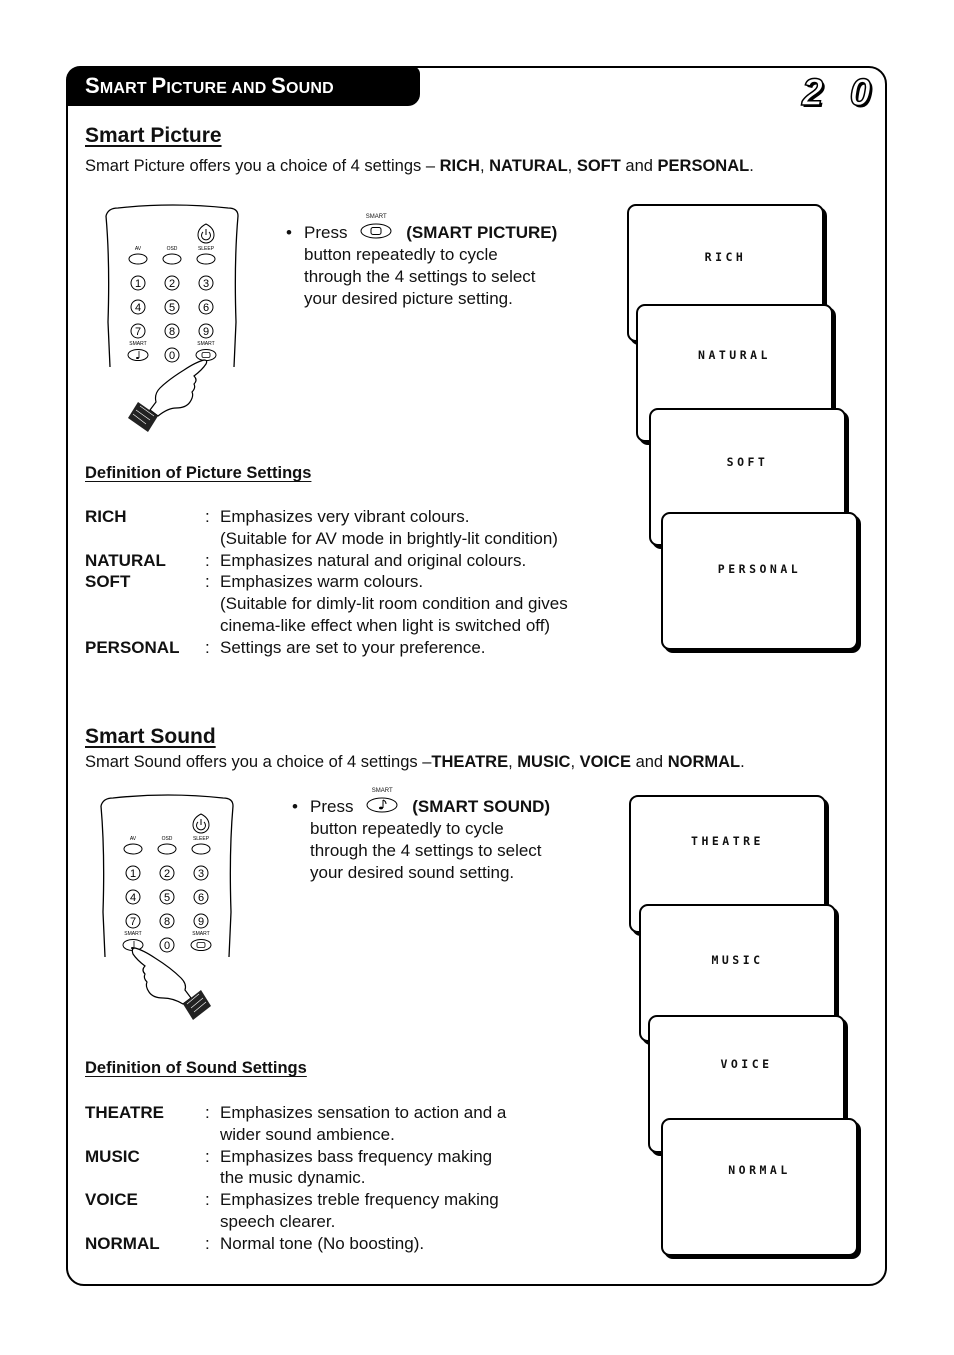 This screenshot has height=1355, width=954. I want to click on option-theatre: THEATRE, so click(470, 762).